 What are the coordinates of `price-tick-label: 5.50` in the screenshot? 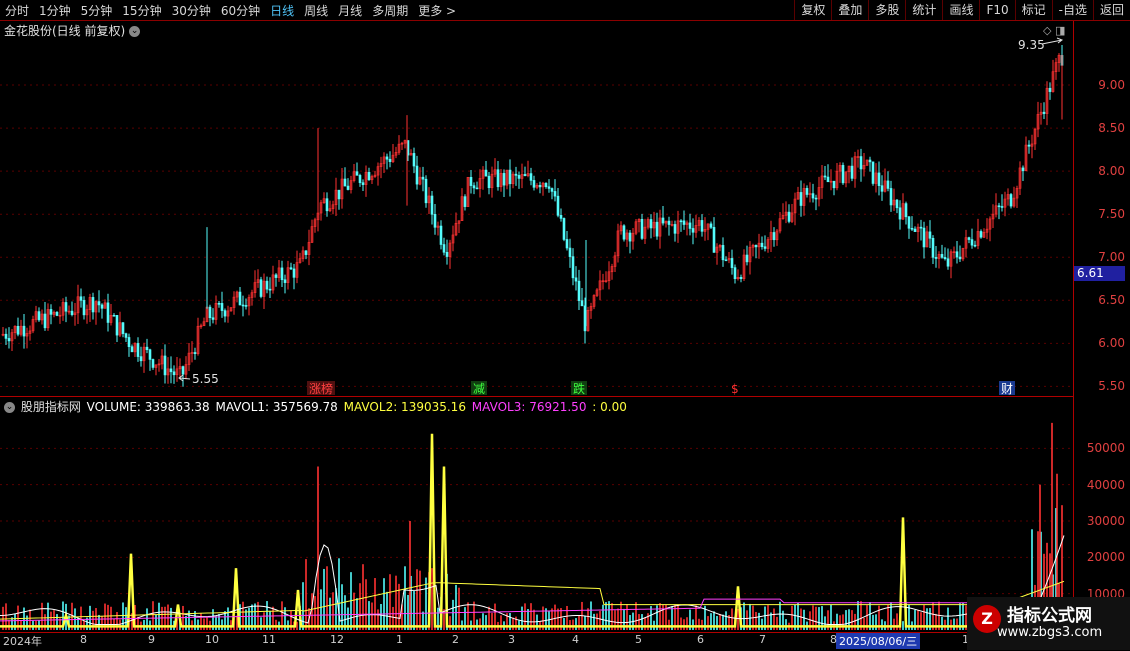 It's located at (1111, 386).